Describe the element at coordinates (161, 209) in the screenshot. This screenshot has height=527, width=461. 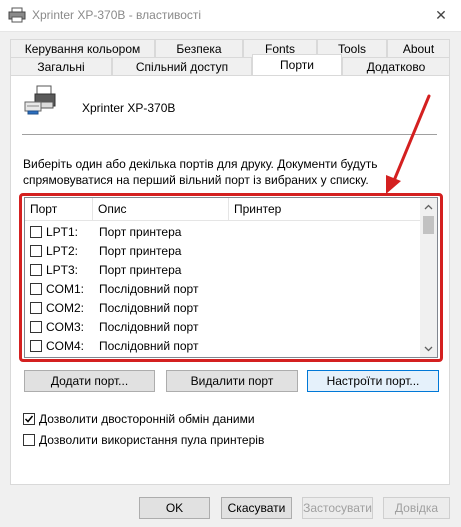
I see `column-header-description: Опис` at that location.